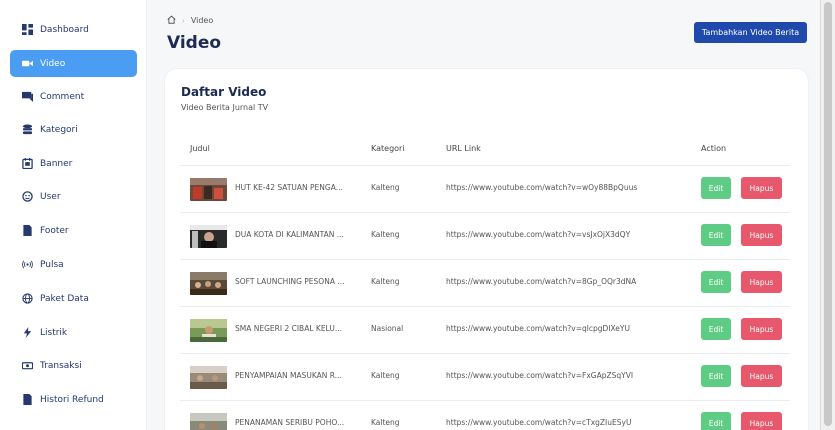 This screenshot has width=835, height=430. What do you see at coordinates (224, 92) in the screenshot?
I see `card-title: Daftar Video` at bounding box center [224, 92].